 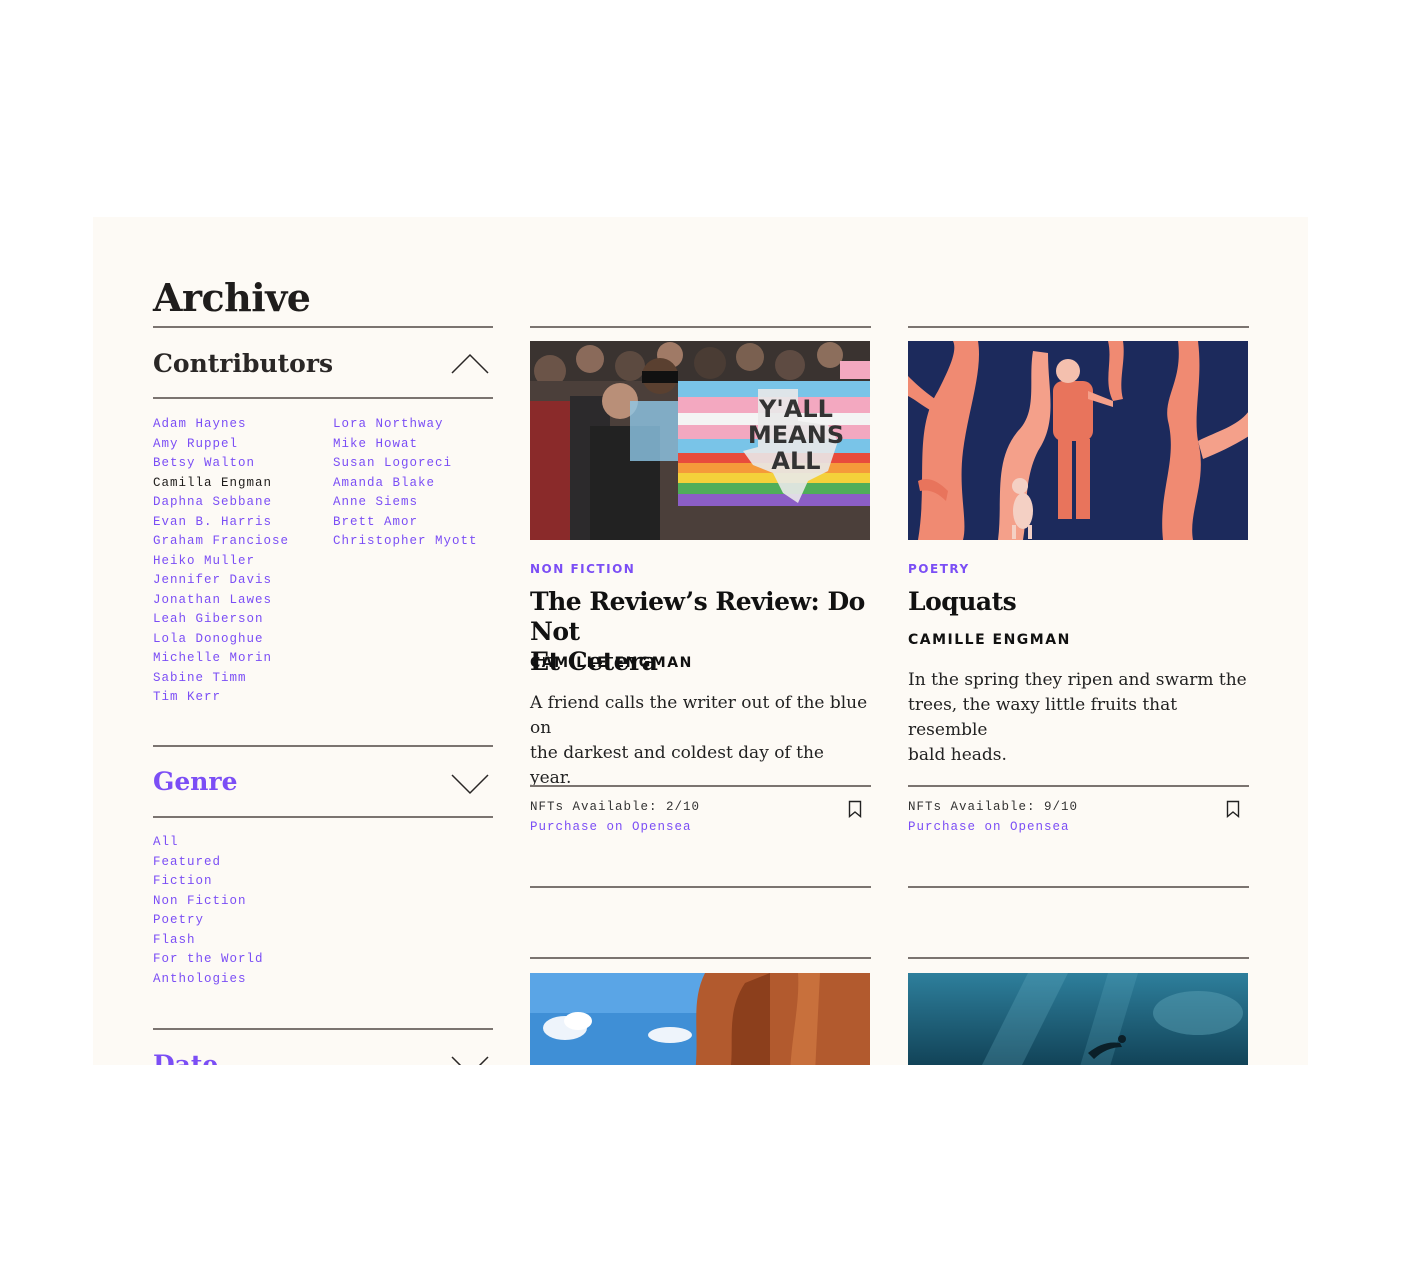 What do you see at coordinates (962, 602) in the screenshot?
I see `card-title: Loquats` at bounding box center [962, 602].